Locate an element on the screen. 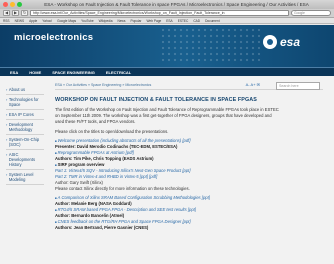  back-icon: ◀ is located at coordinates (6, 13).